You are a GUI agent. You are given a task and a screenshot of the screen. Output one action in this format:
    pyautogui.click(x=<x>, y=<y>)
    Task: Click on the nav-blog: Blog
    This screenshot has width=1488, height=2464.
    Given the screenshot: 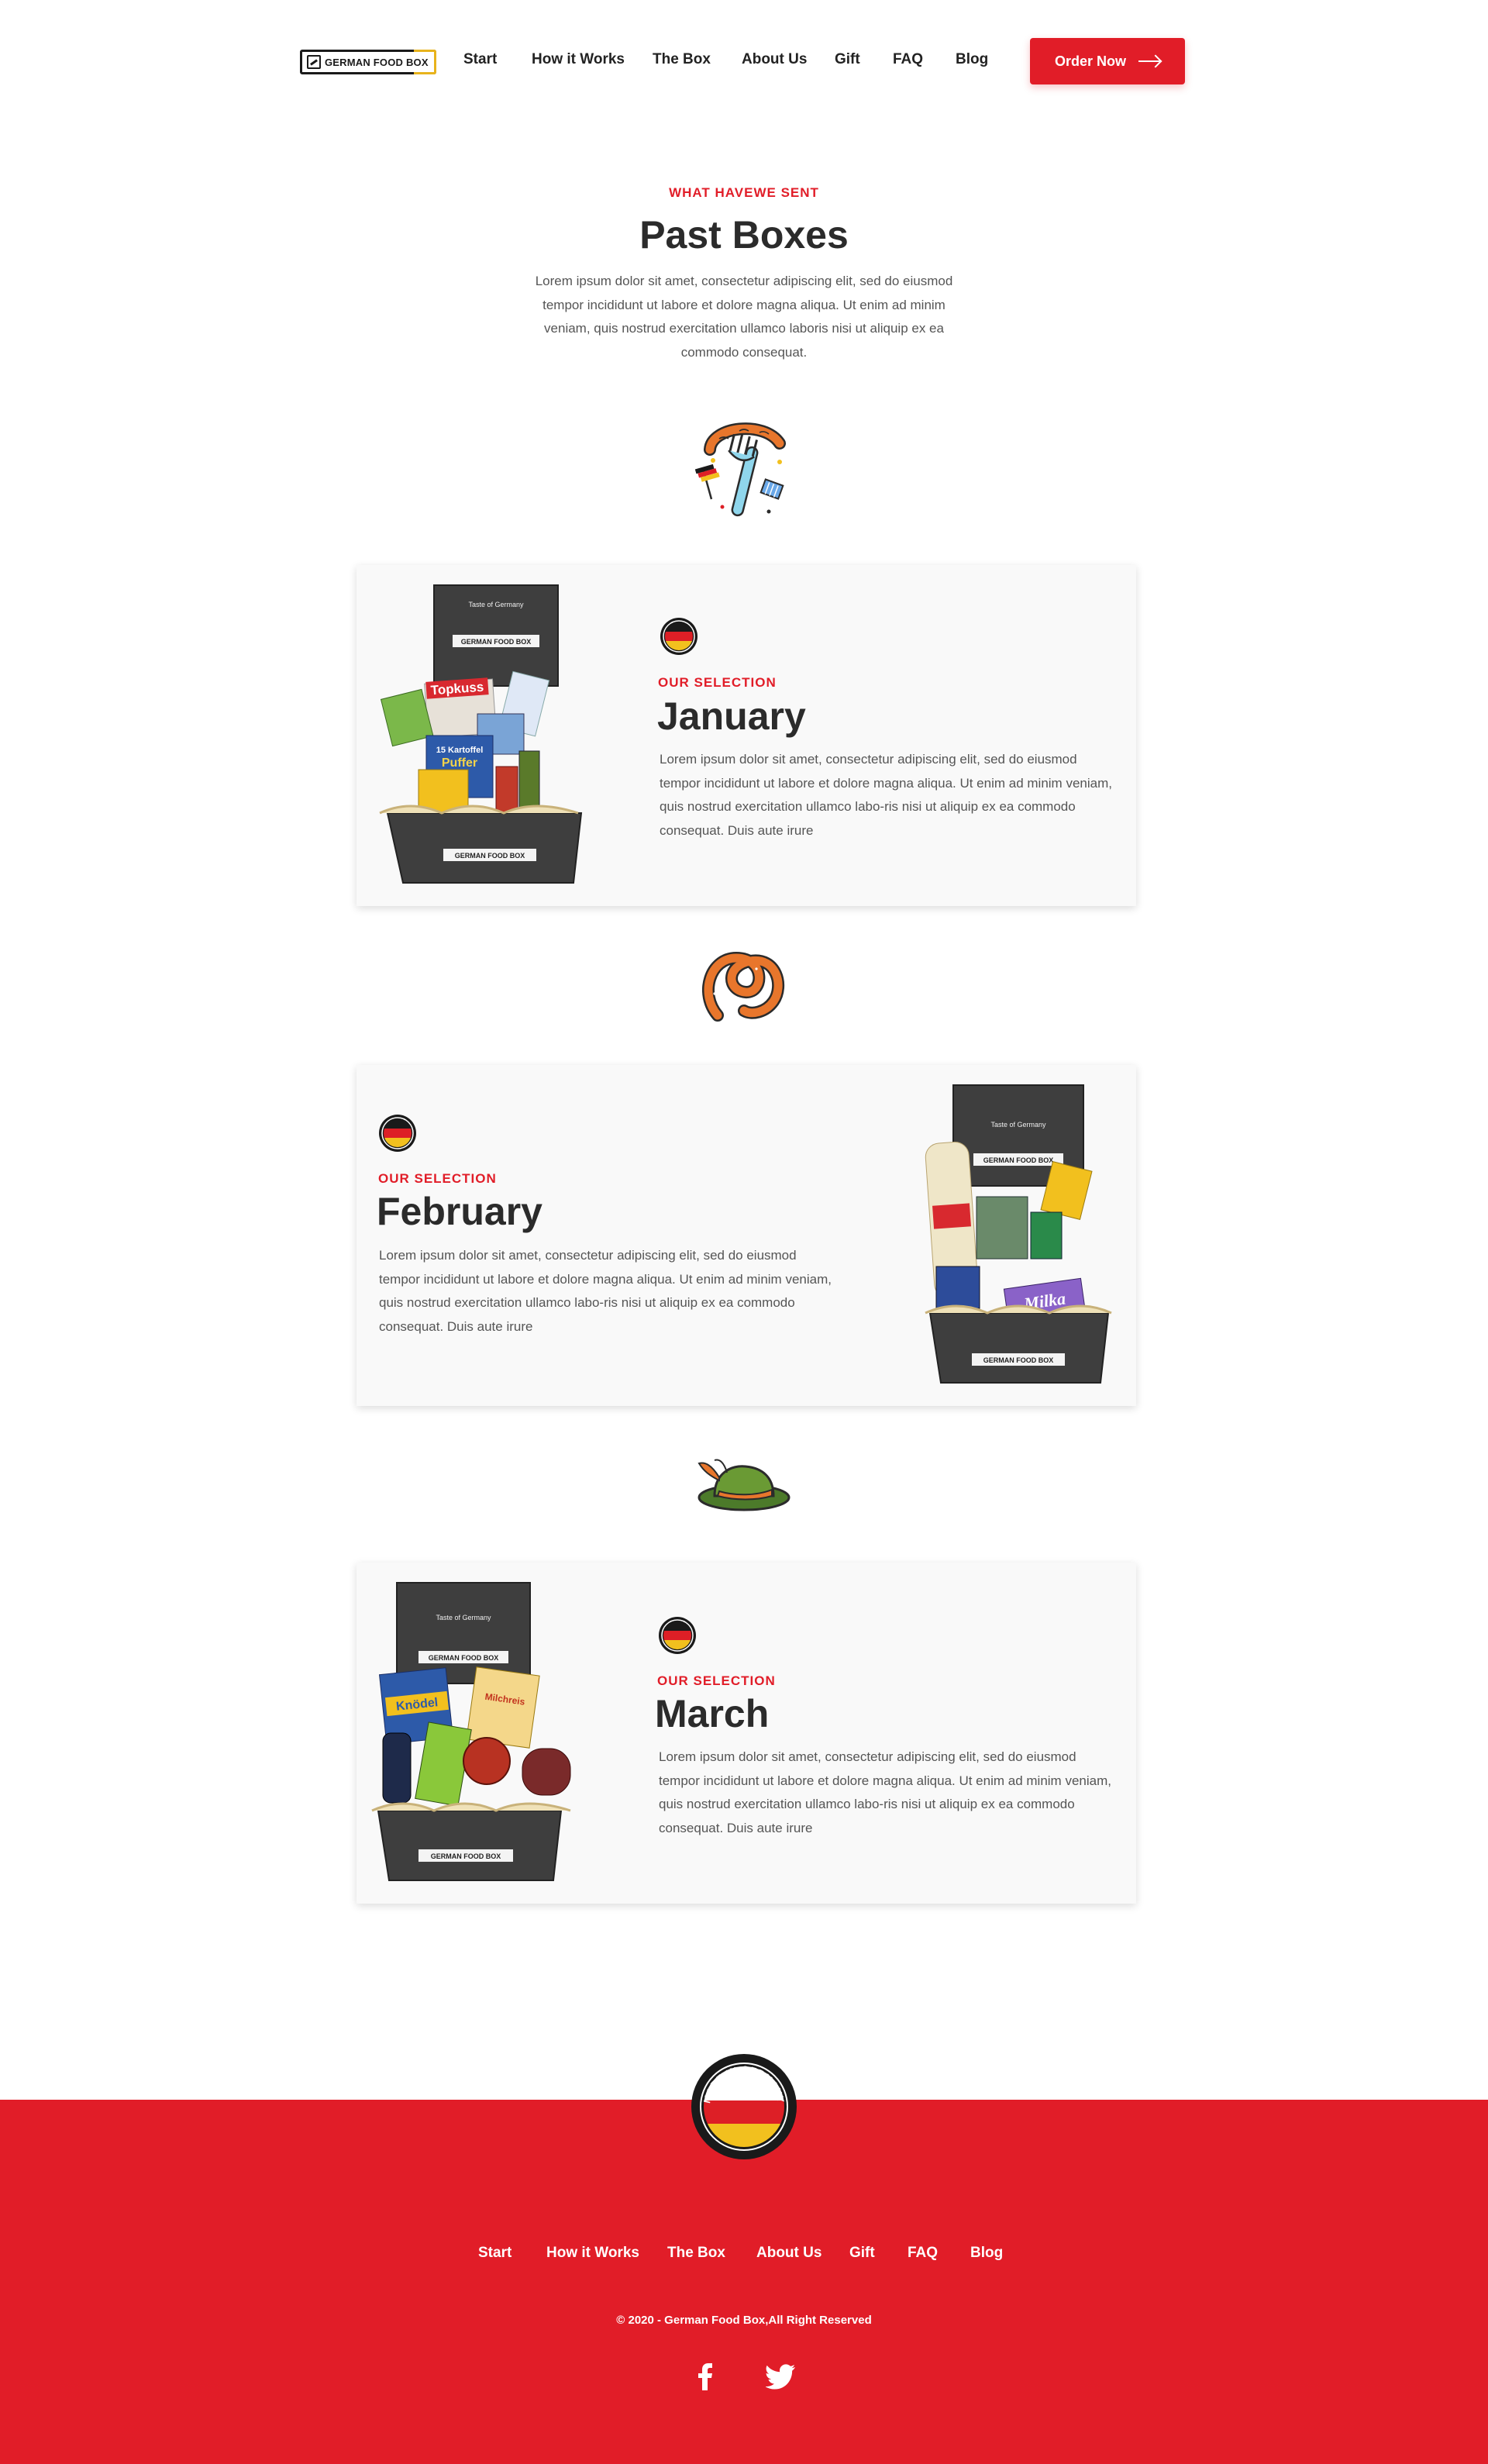 What is the action you would take?
    pyautogui.click(x=972, y=59)
    